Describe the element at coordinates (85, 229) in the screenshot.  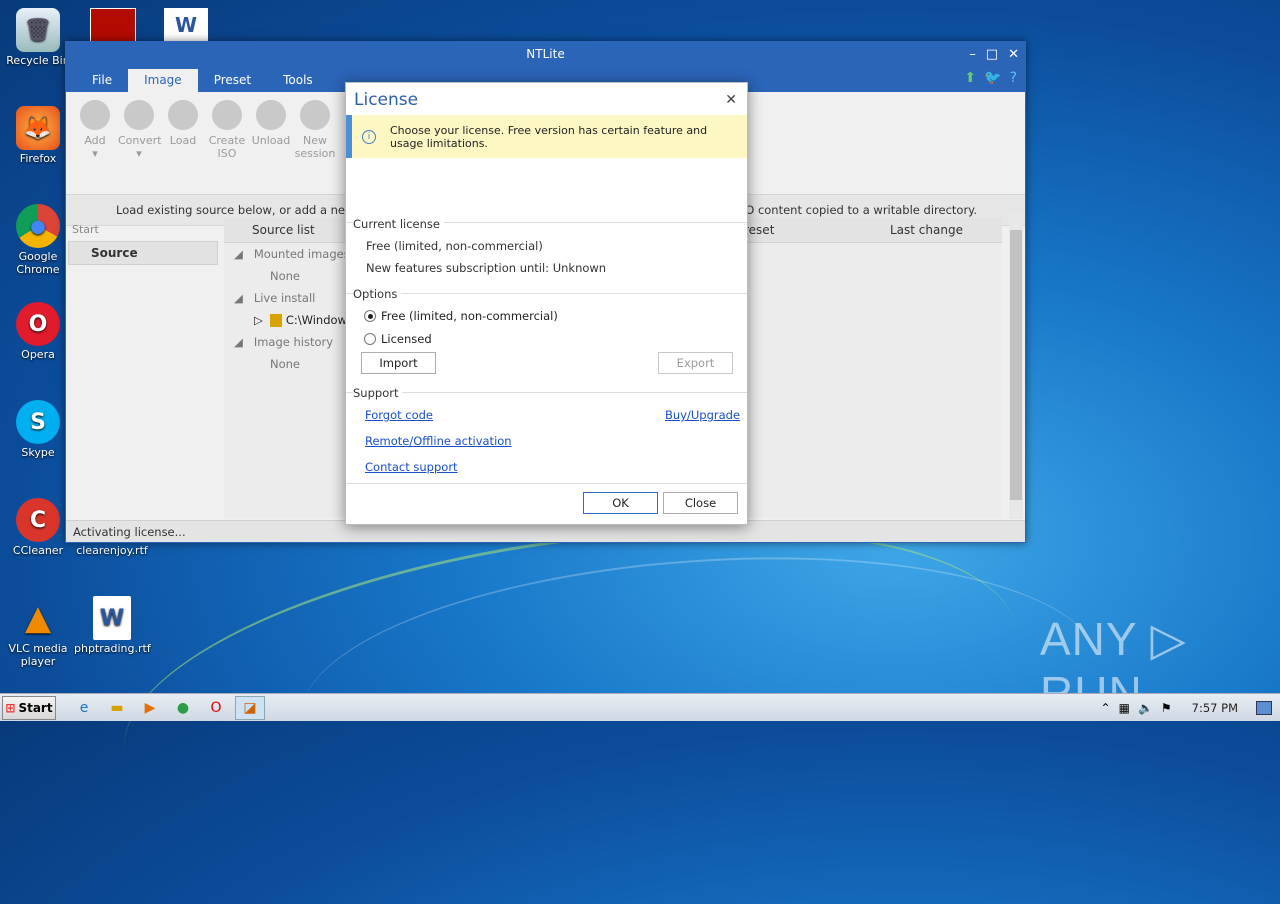
I see `left-panel-header: Start` at that location.